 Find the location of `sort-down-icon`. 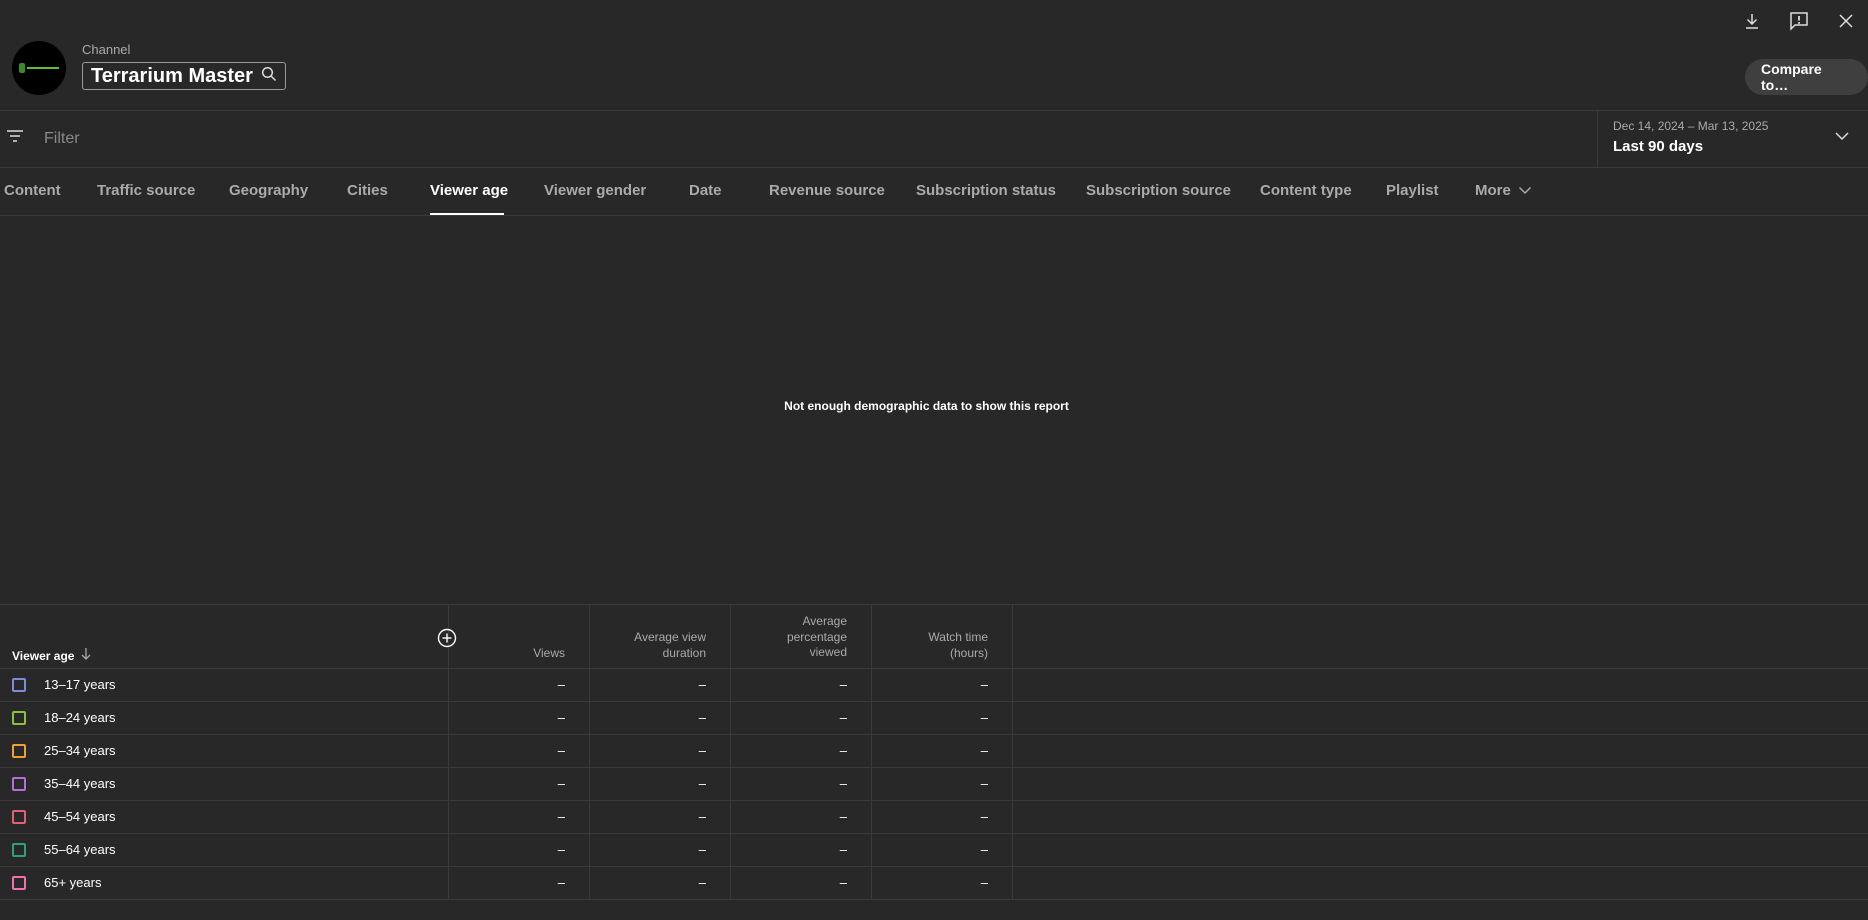

sort-down-icon is located at coordinates (86, 655).